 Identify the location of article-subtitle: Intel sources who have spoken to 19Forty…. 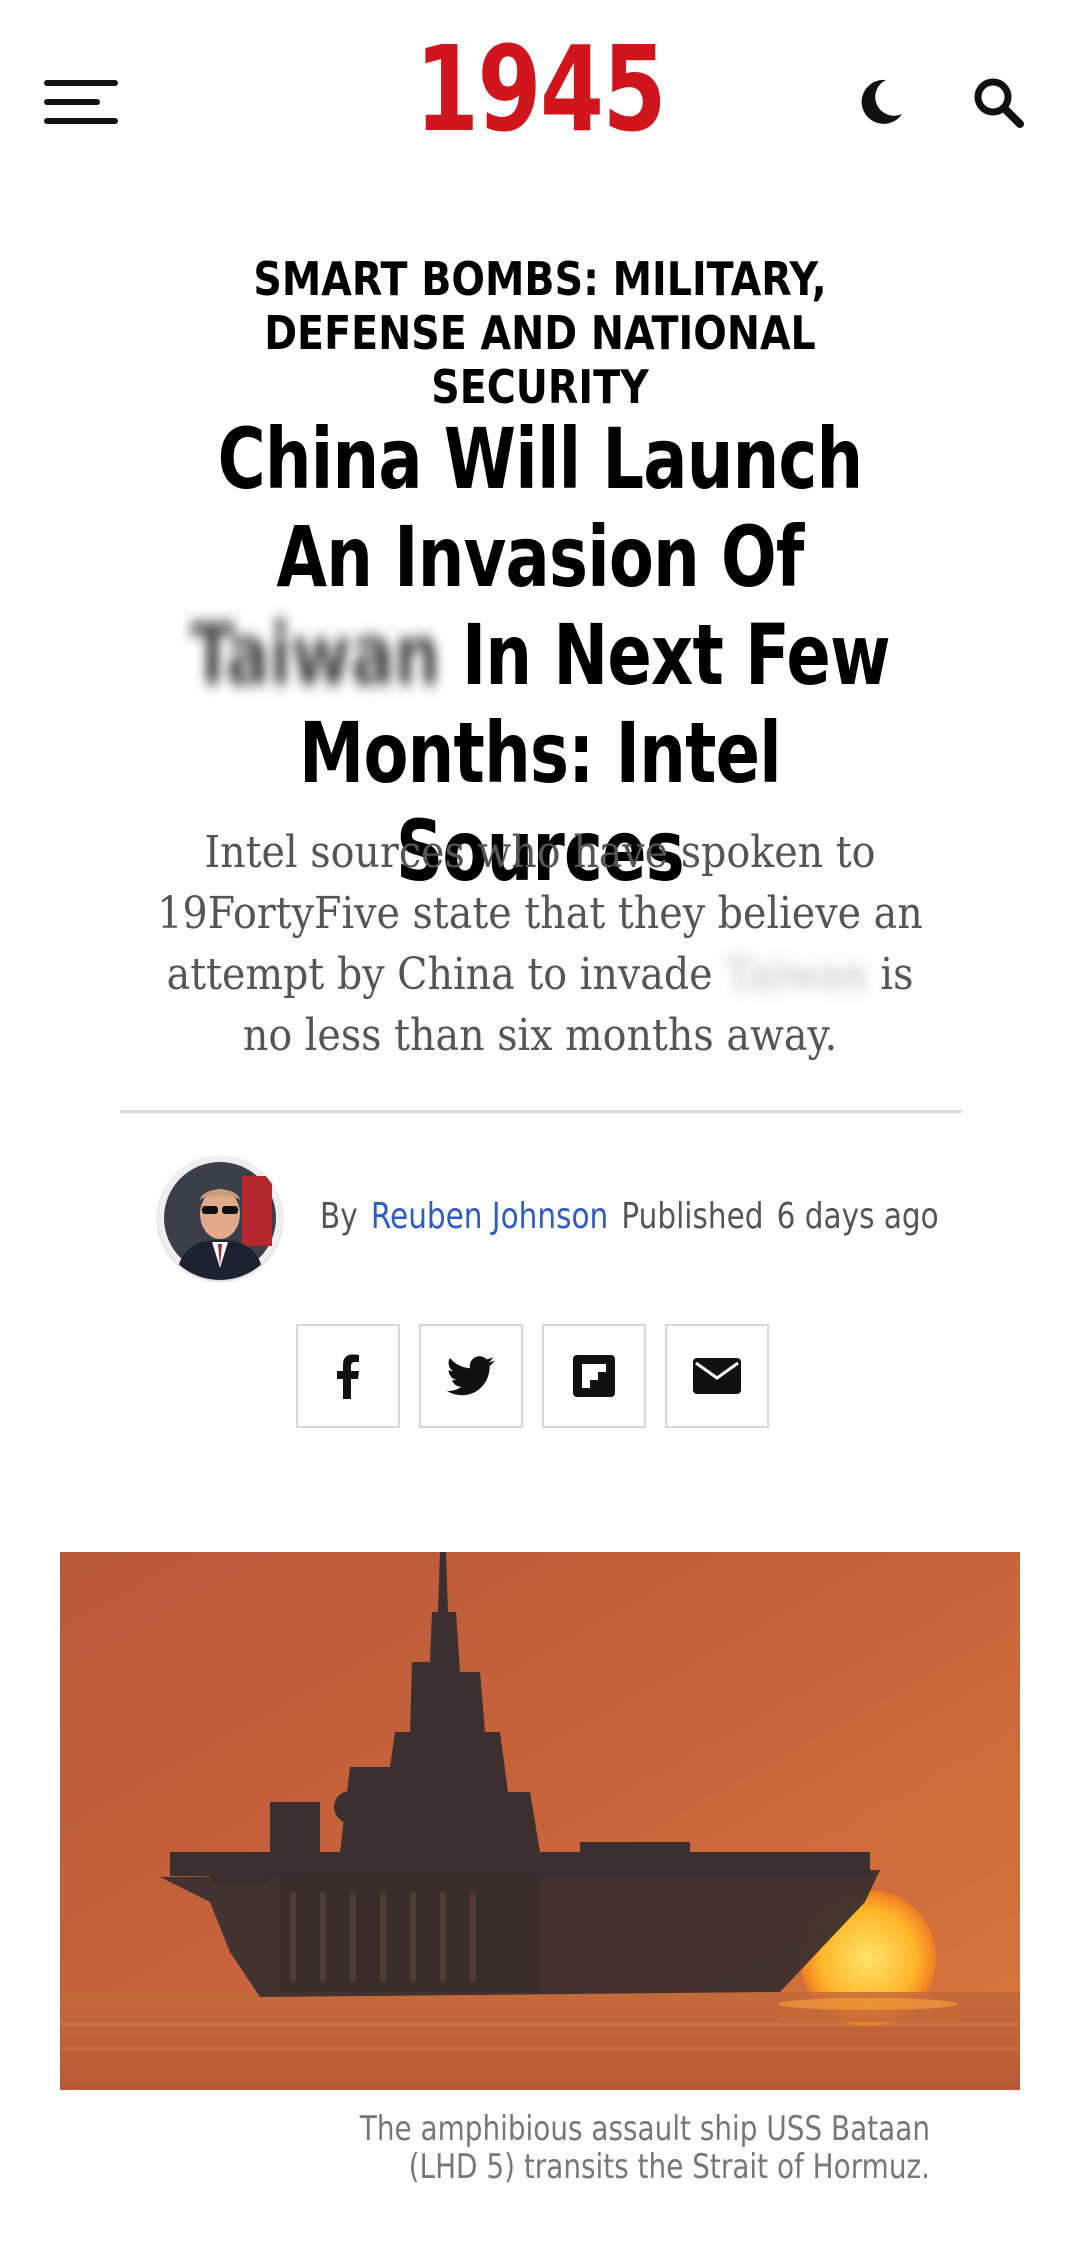
(540, 944).